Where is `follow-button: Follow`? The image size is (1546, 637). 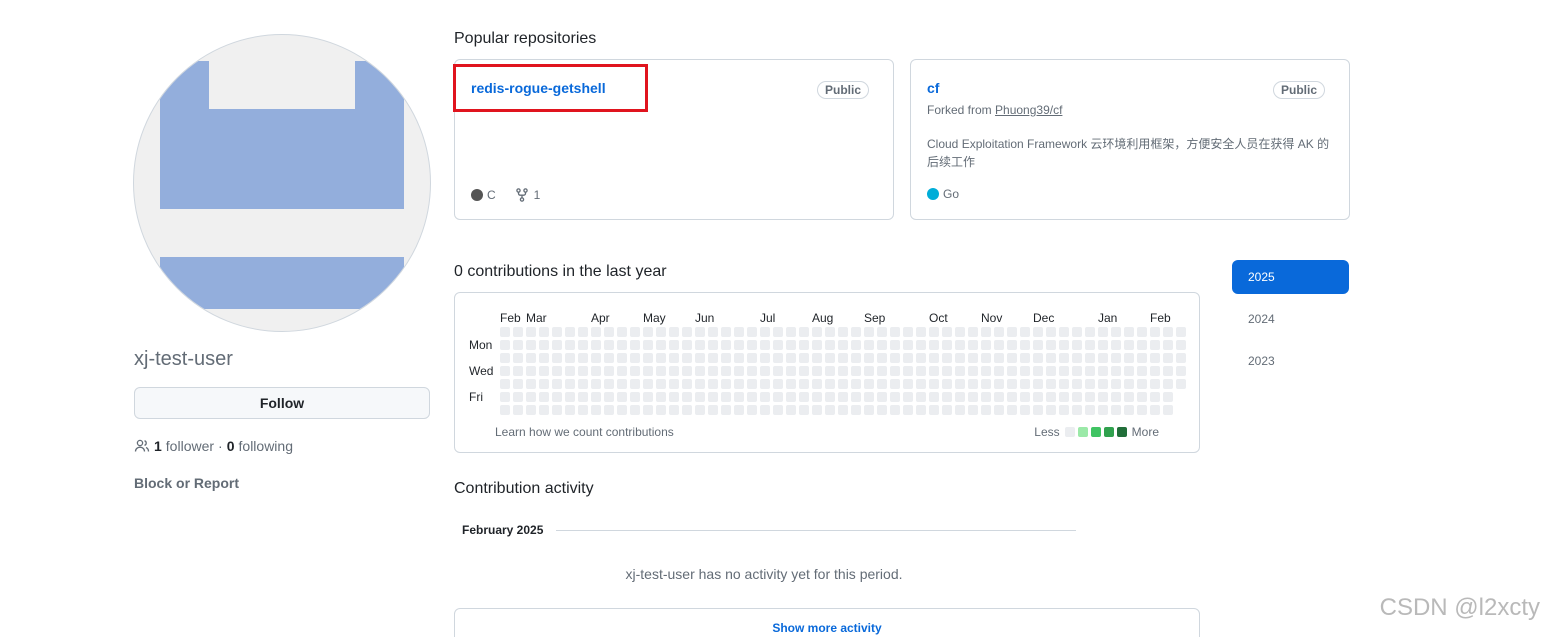 follow-button: Follow is located at coordinates (282, 403).